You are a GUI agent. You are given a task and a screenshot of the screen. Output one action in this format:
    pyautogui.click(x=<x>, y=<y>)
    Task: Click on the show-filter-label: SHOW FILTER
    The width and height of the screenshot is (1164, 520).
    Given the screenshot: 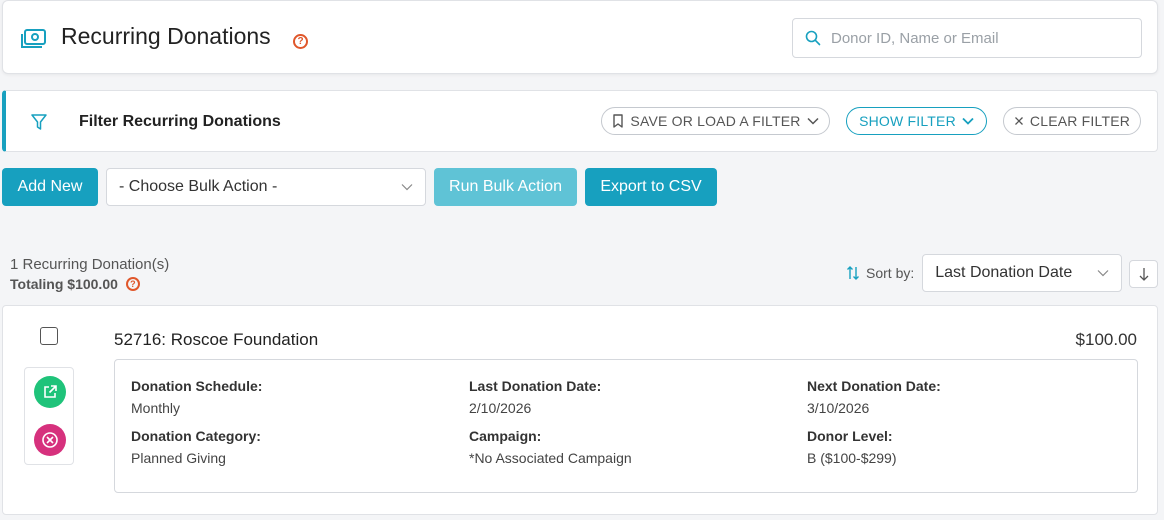 What is the action you would take?
    pyautogui.click(x=907, y=121)
    